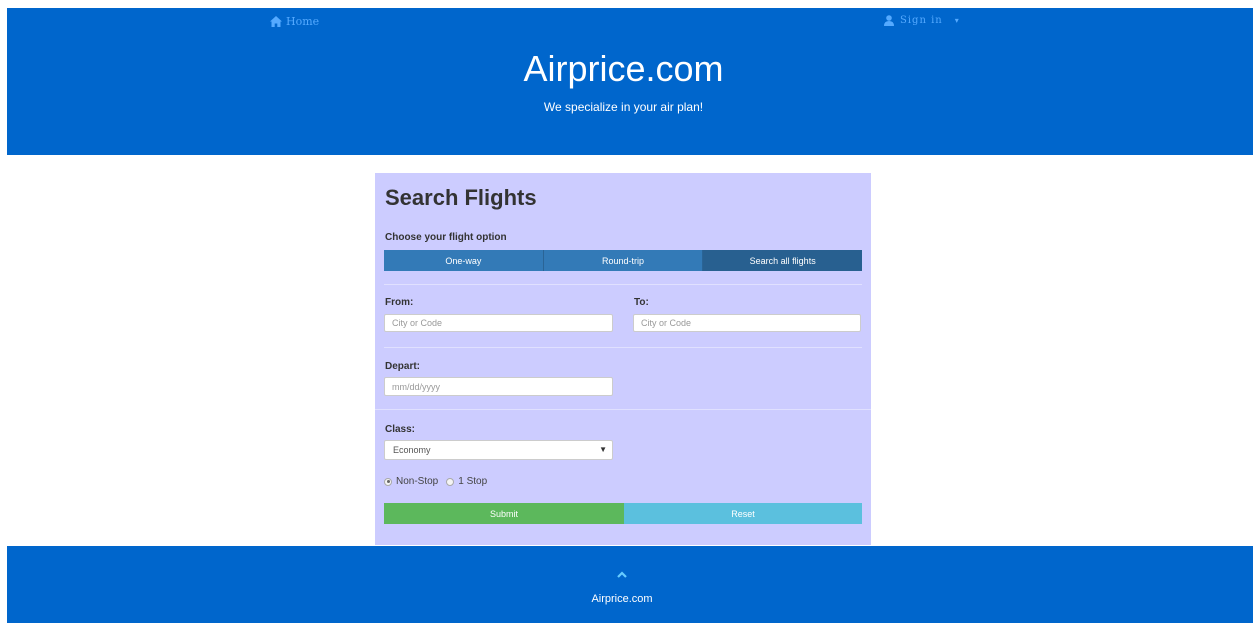 The height and width of the screenshot is (623, 1253). What do you see at coordinates (498, 450) in the screenshot?
I see `class-select: Economy ▼` at bounding box center [498, 450].